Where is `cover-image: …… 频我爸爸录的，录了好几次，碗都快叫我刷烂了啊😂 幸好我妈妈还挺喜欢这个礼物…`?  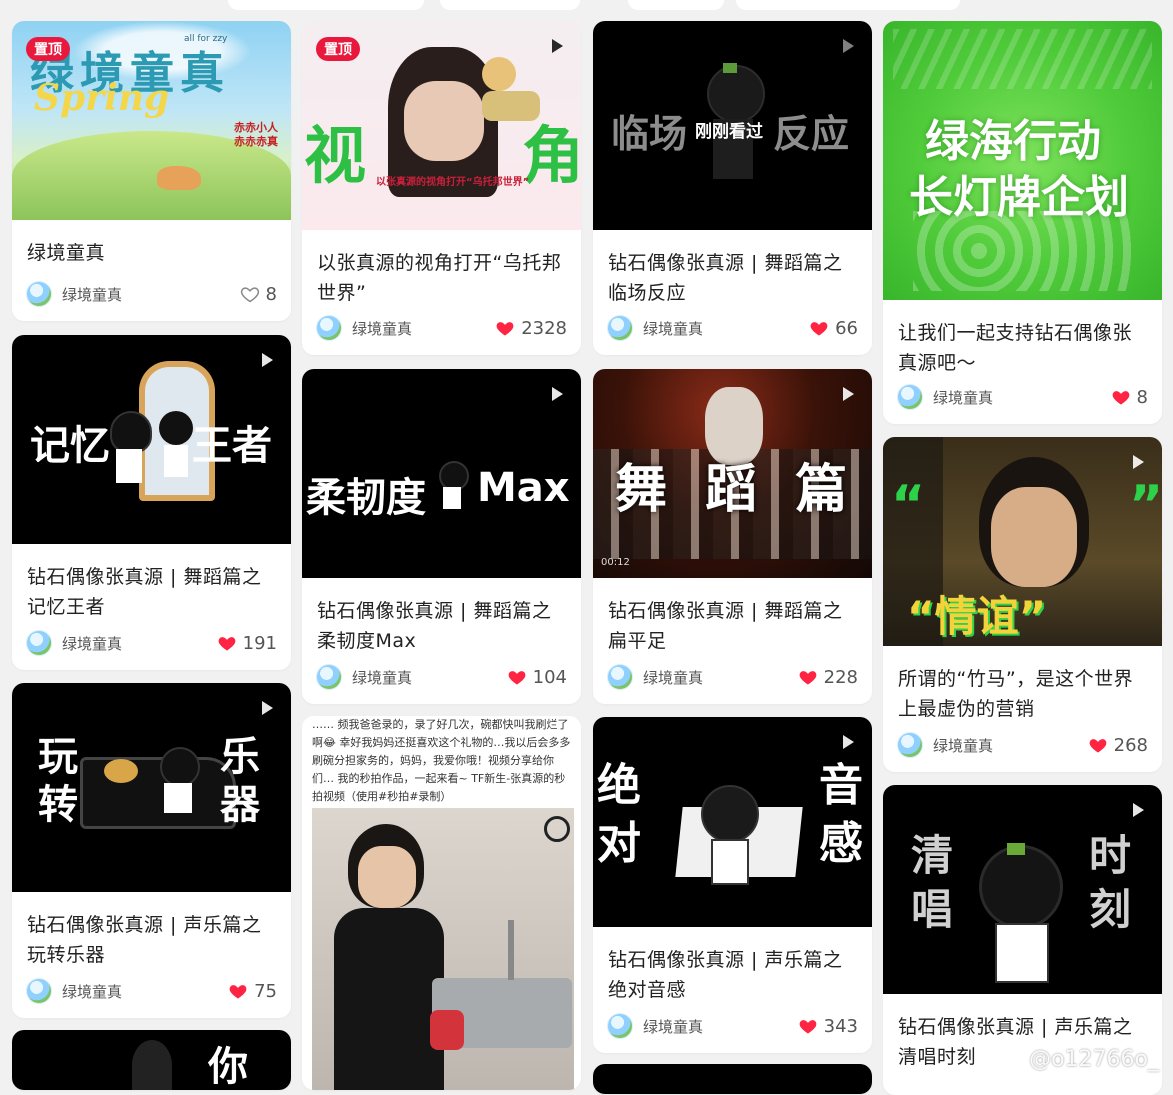
cover-image: …… 频我爸爸录的，录了好几次，碗都快叫我刷烂了啊😂 幸好我妈妈还挺喜欢这个礼物… is located at coordinates (441, 903).